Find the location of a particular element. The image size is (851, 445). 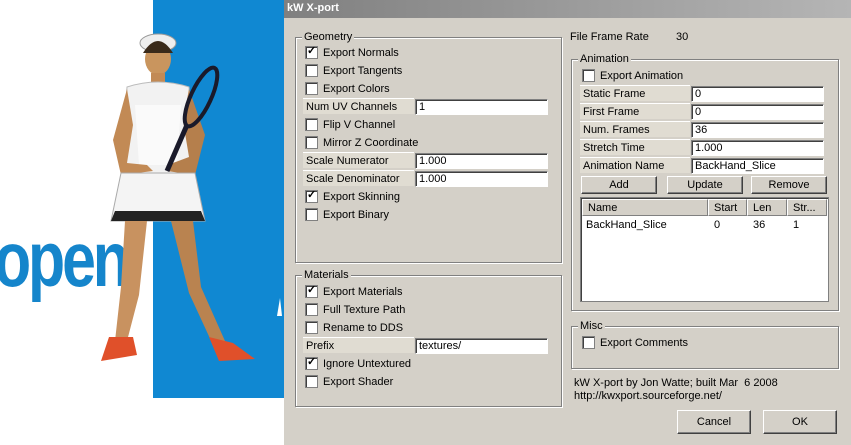

tennis-player-image is located at coordinates (178, 197).